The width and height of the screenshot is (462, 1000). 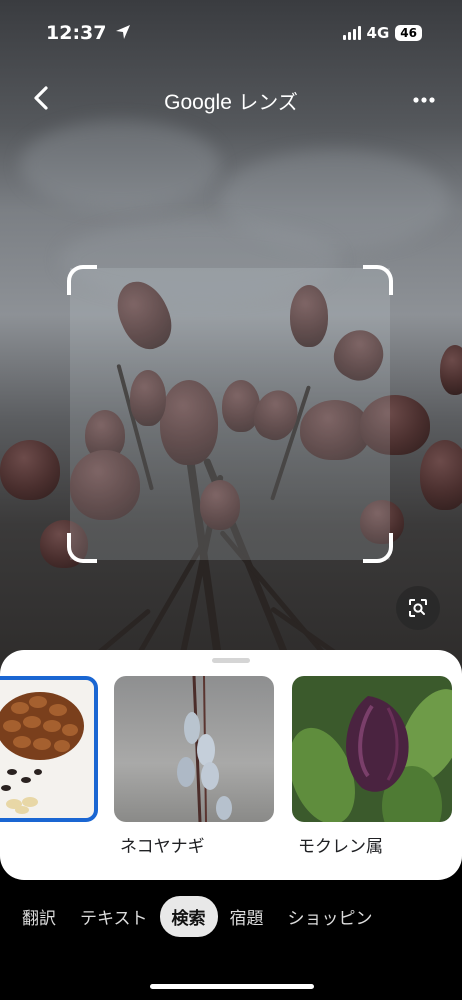 I want to click on top-bar: Google レンズ, so click(x=231, y=98).